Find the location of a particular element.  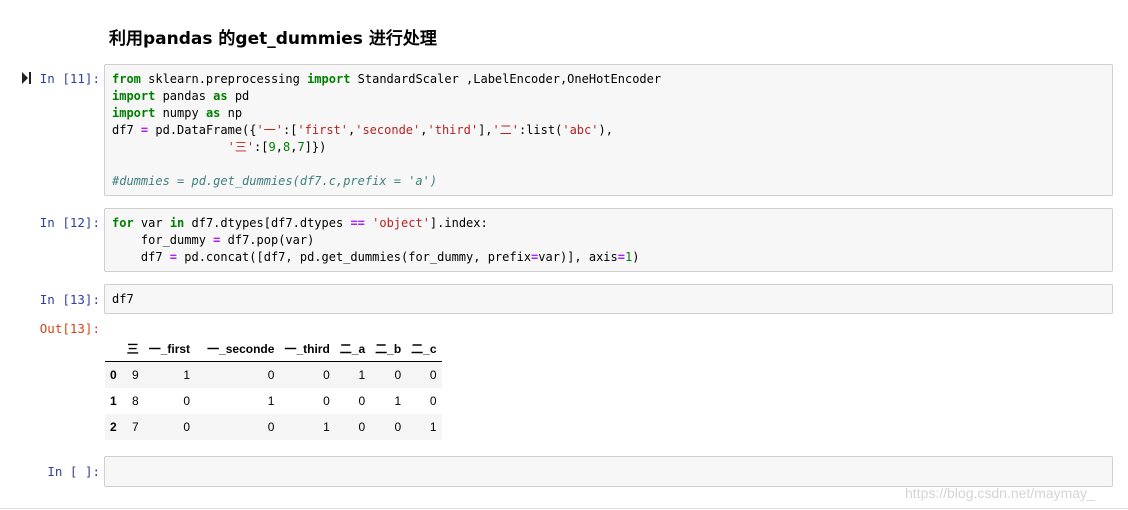

table-cell: 9 is located at coordinates (135, 375).